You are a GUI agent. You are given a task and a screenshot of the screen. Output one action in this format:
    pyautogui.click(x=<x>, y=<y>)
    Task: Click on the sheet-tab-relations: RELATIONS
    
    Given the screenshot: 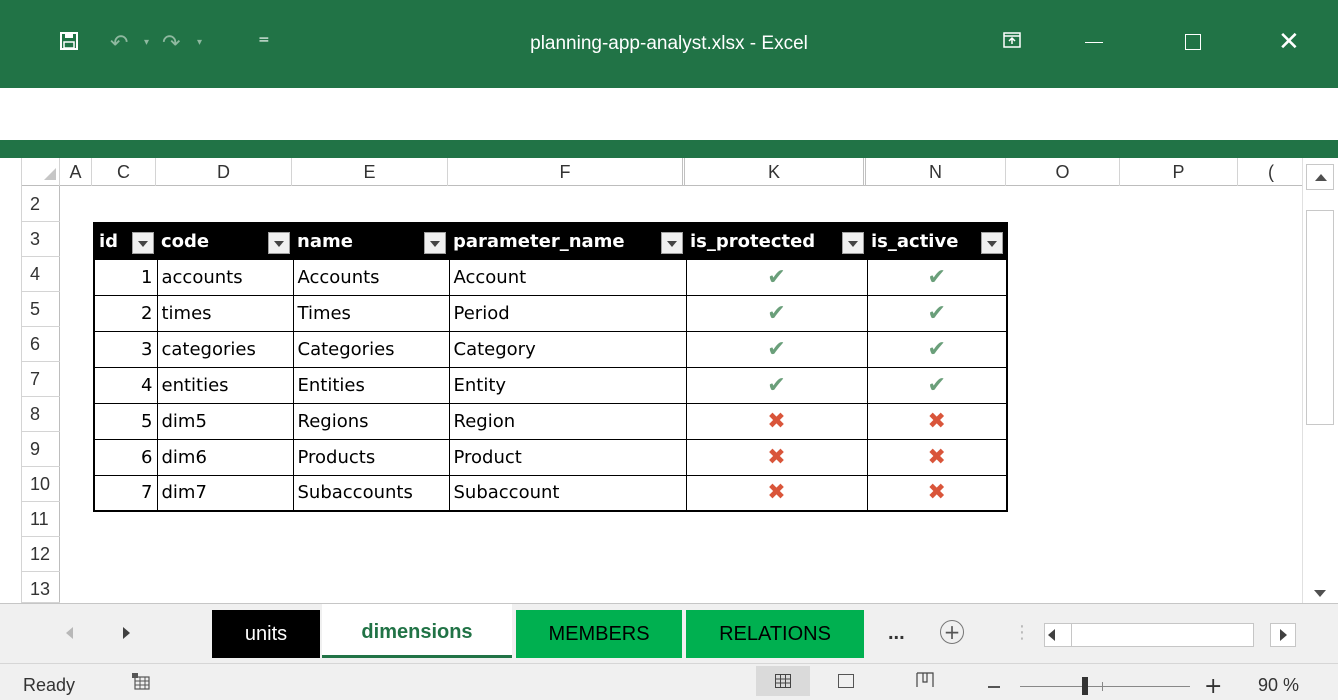 What is the action you would take?
    pyautogui.click(x=775, y=634)
    